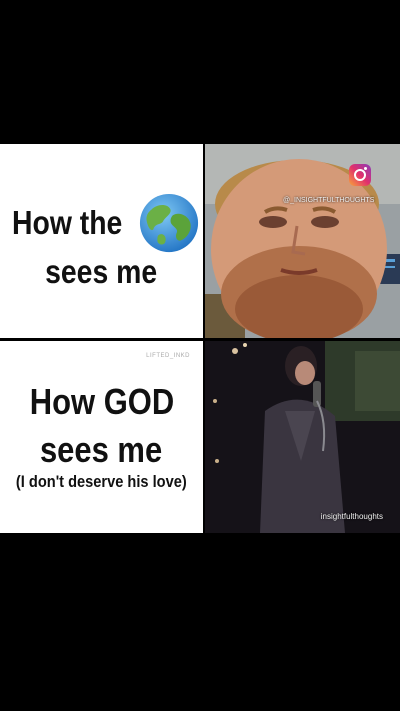 The height and width of the screenshot is (711, 400). Describe the element at coordinates (168, 356) in the screenshot. I see `corner-watermark: LIFTED_INKD` at that location.